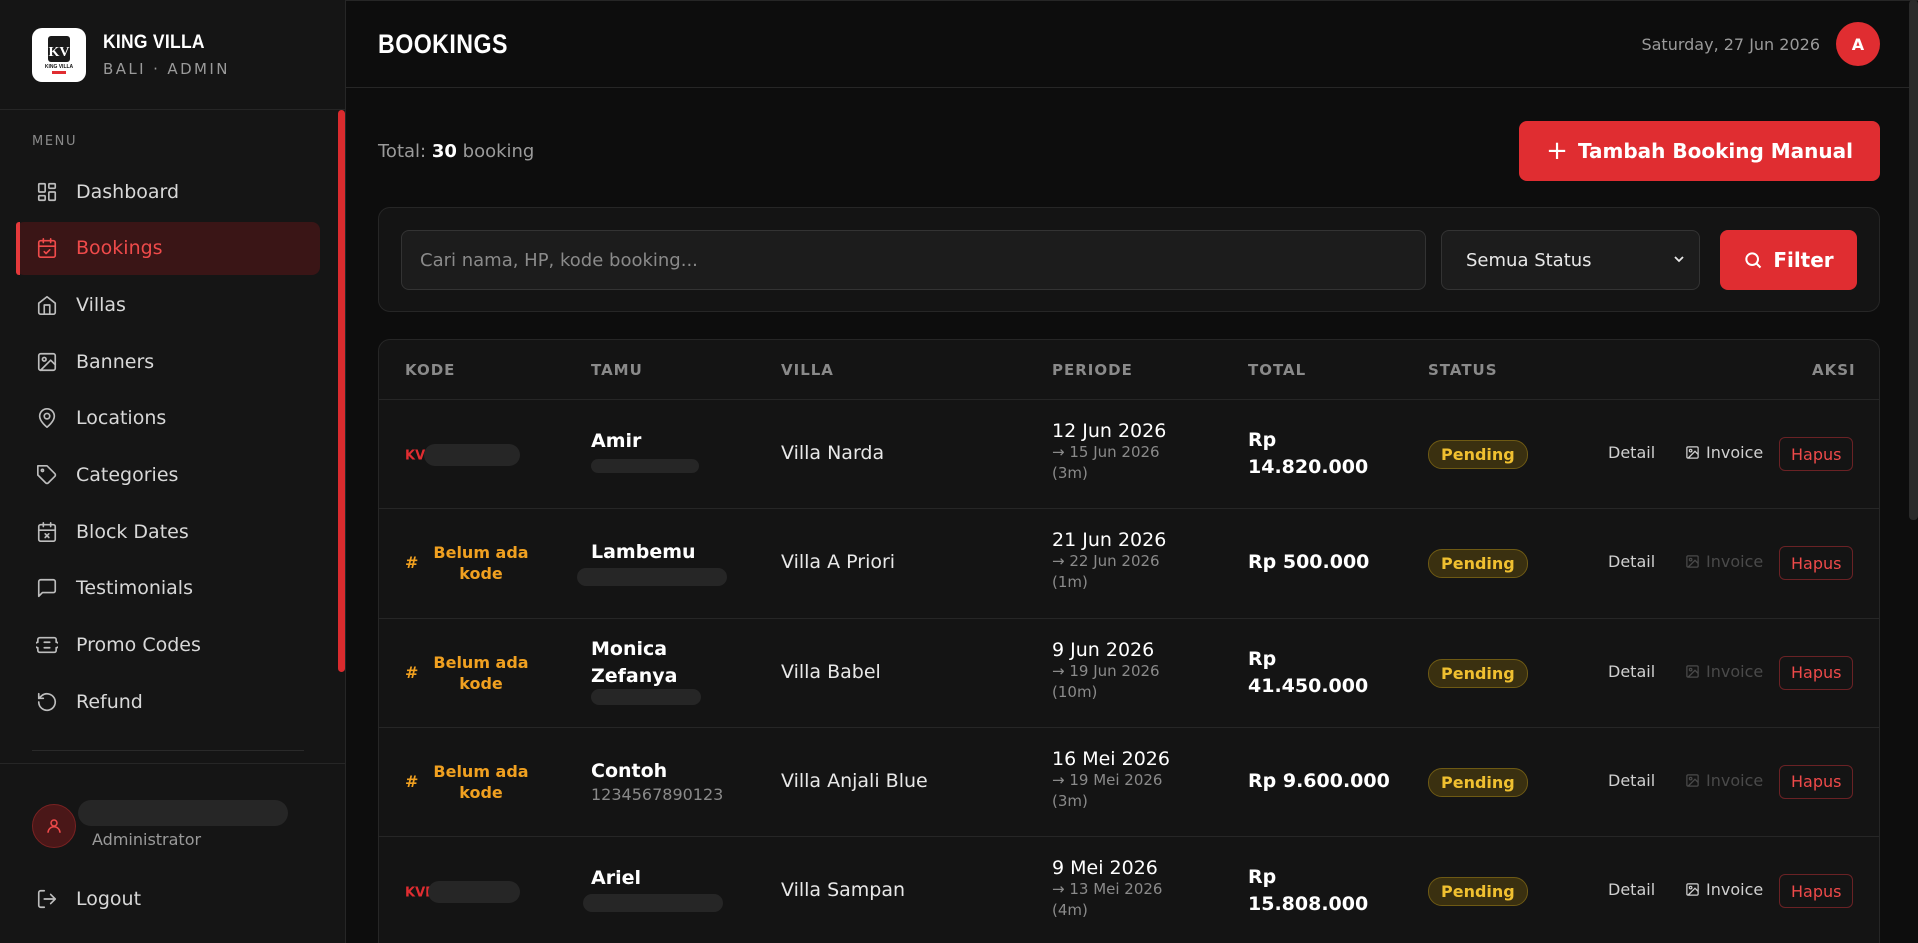 This screenshot has width=1918, height=943. Describe the element at coordinates (115, 361) in the screenshot. I see `sidebar-item-label: Banners` at that location.